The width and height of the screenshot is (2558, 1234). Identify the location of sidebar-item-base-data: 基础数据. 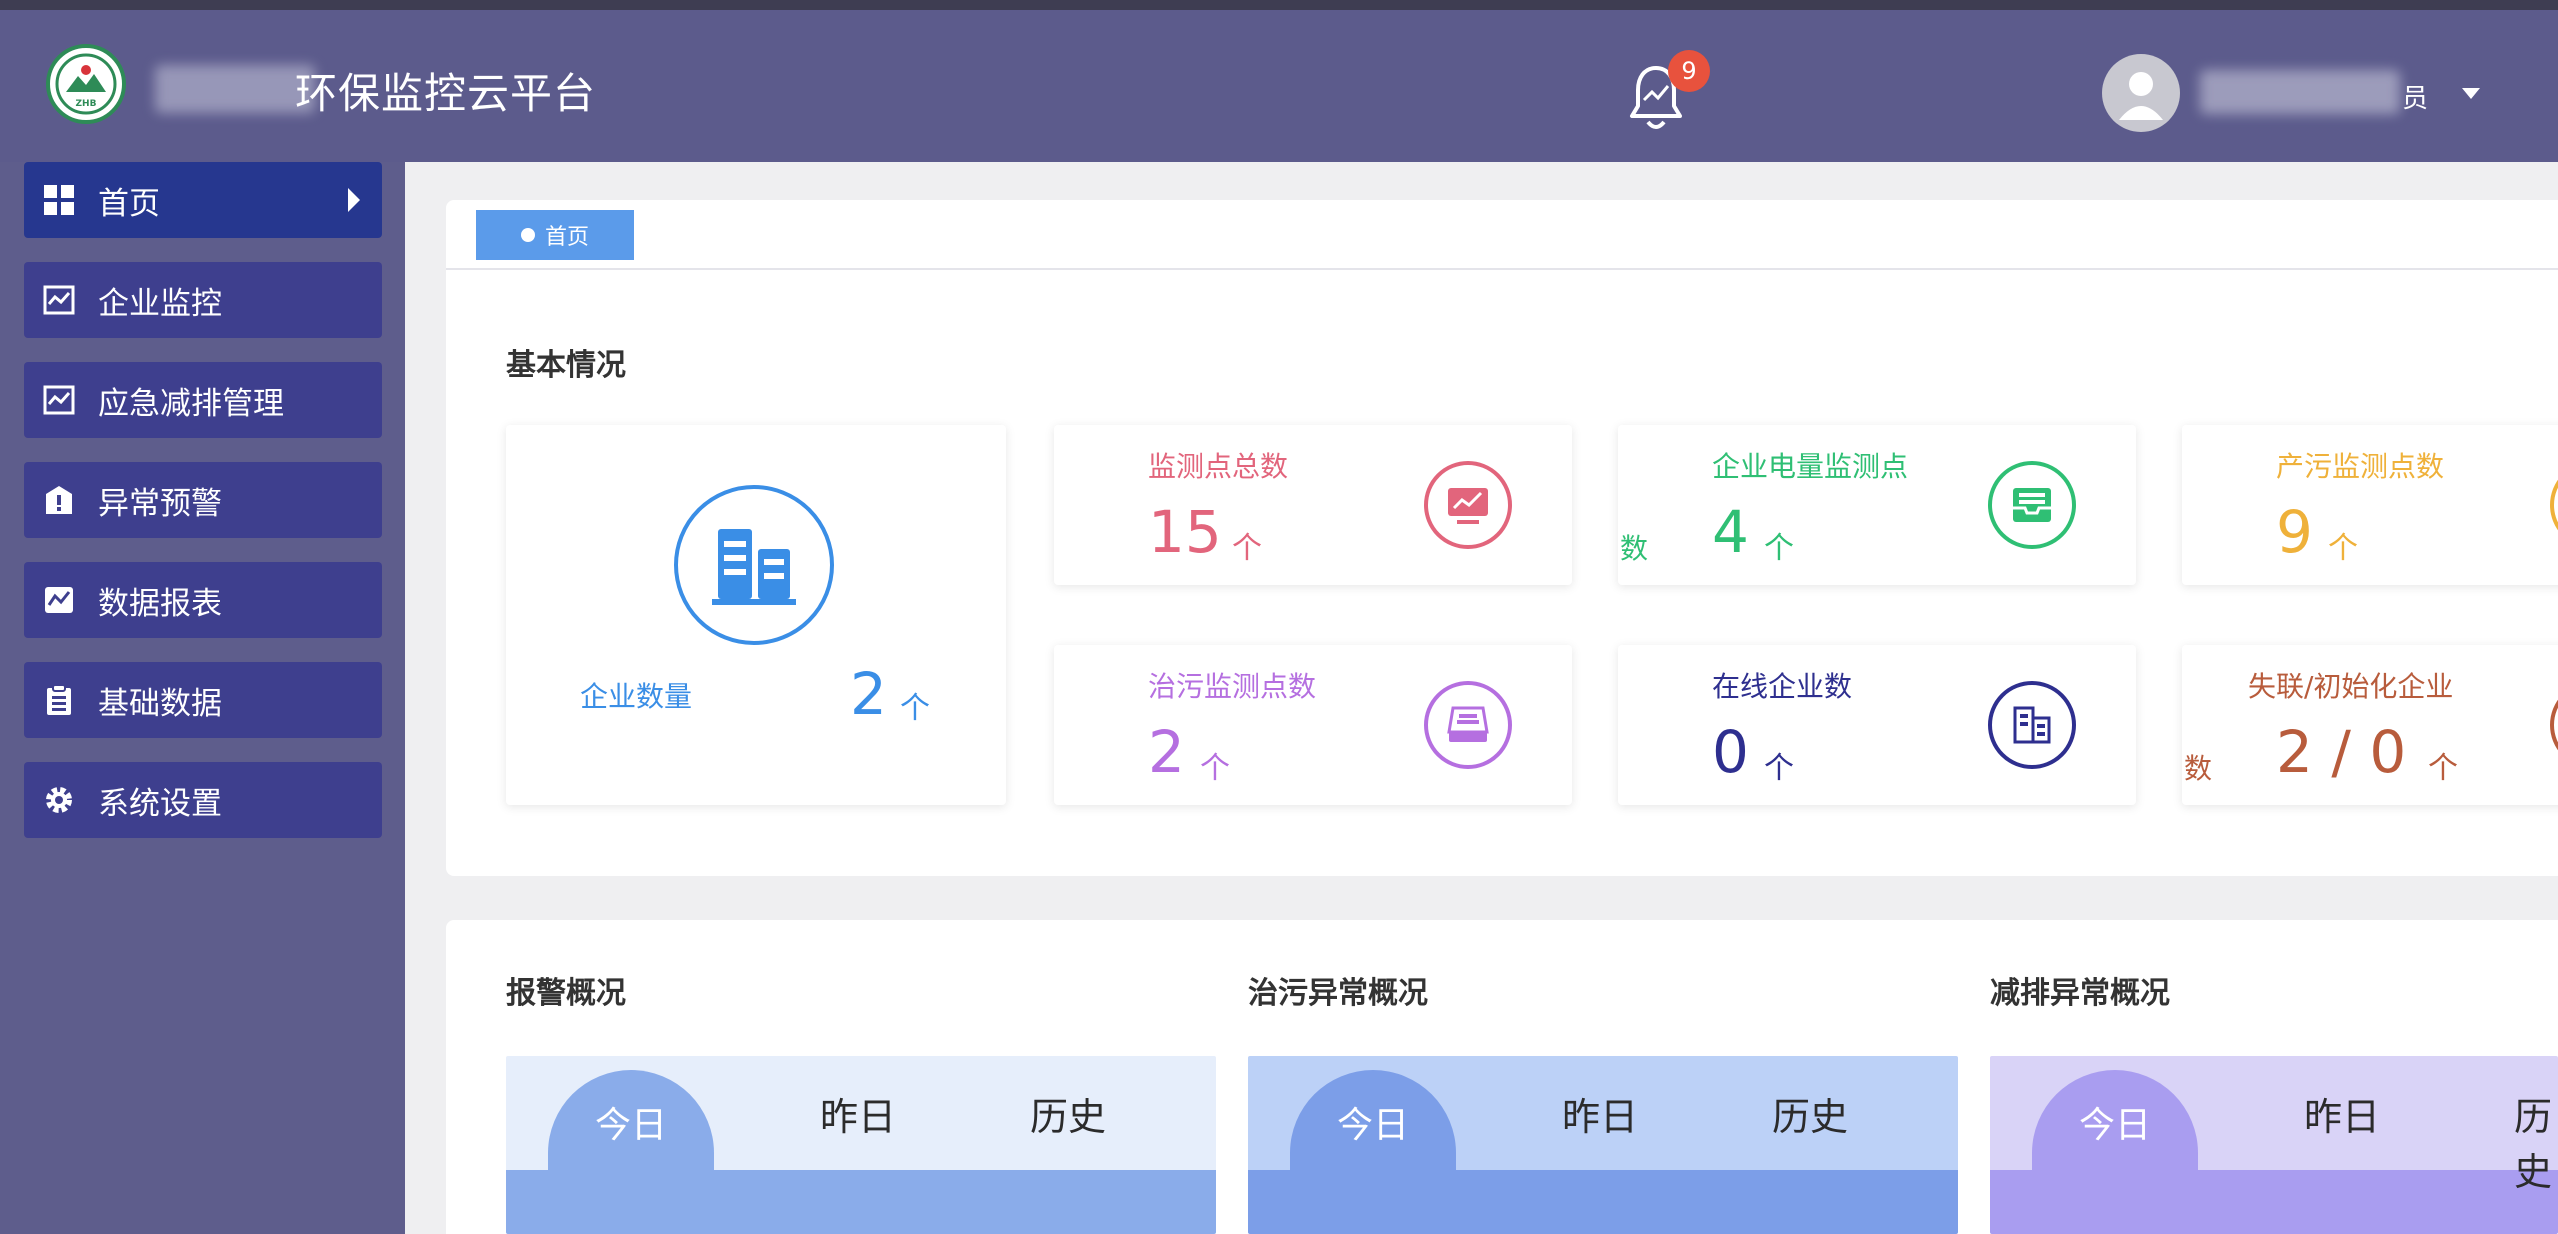
(203, 700).